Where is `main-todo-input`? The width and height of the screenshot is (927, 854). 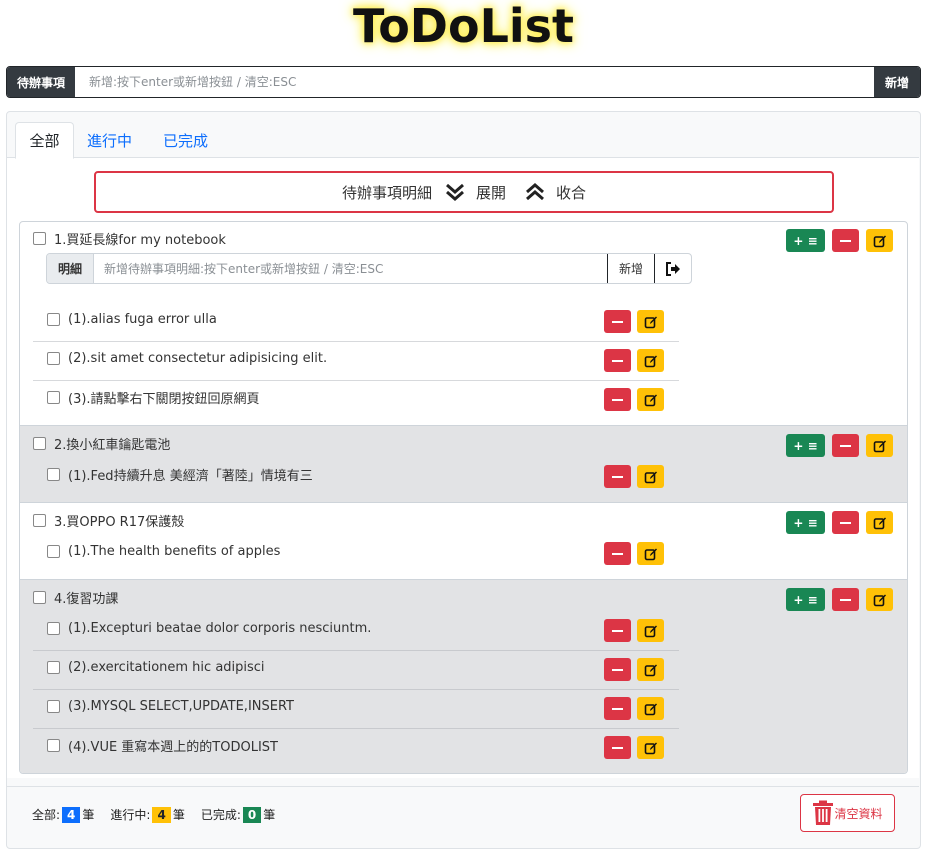 main-todo-input is located at coordinates (474, 82).